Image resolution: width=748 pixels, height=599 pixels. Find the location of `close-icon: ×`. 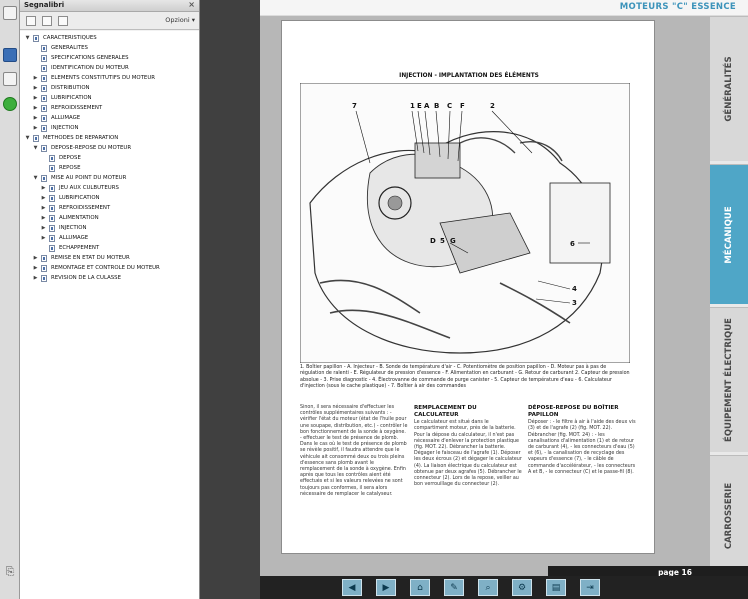

close-icon: × is located at coordinates (191, 4).